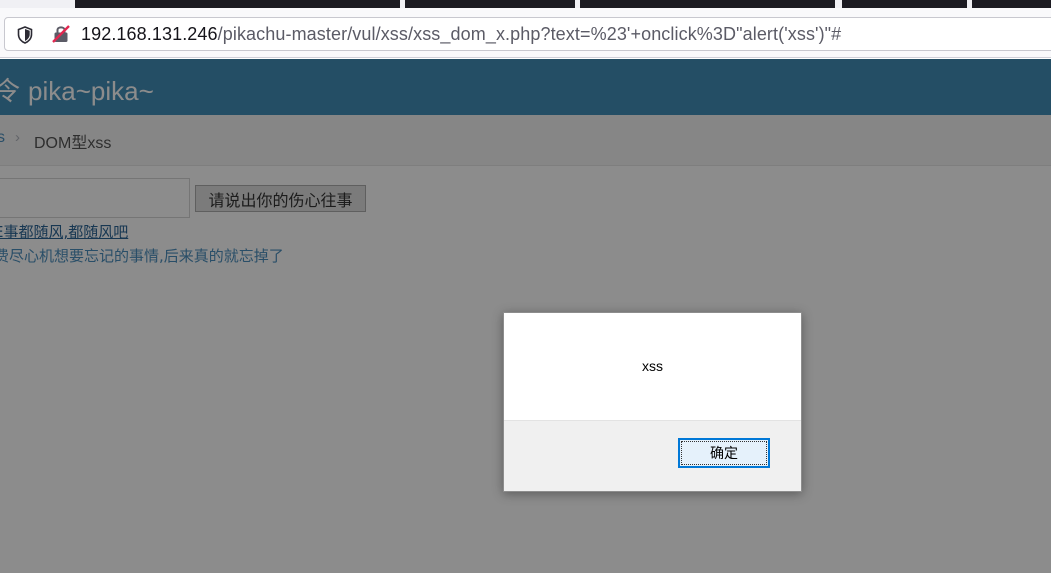 The image size is (1051, 573). I want to click on ok-button-label: 确定, so click(724, 453).